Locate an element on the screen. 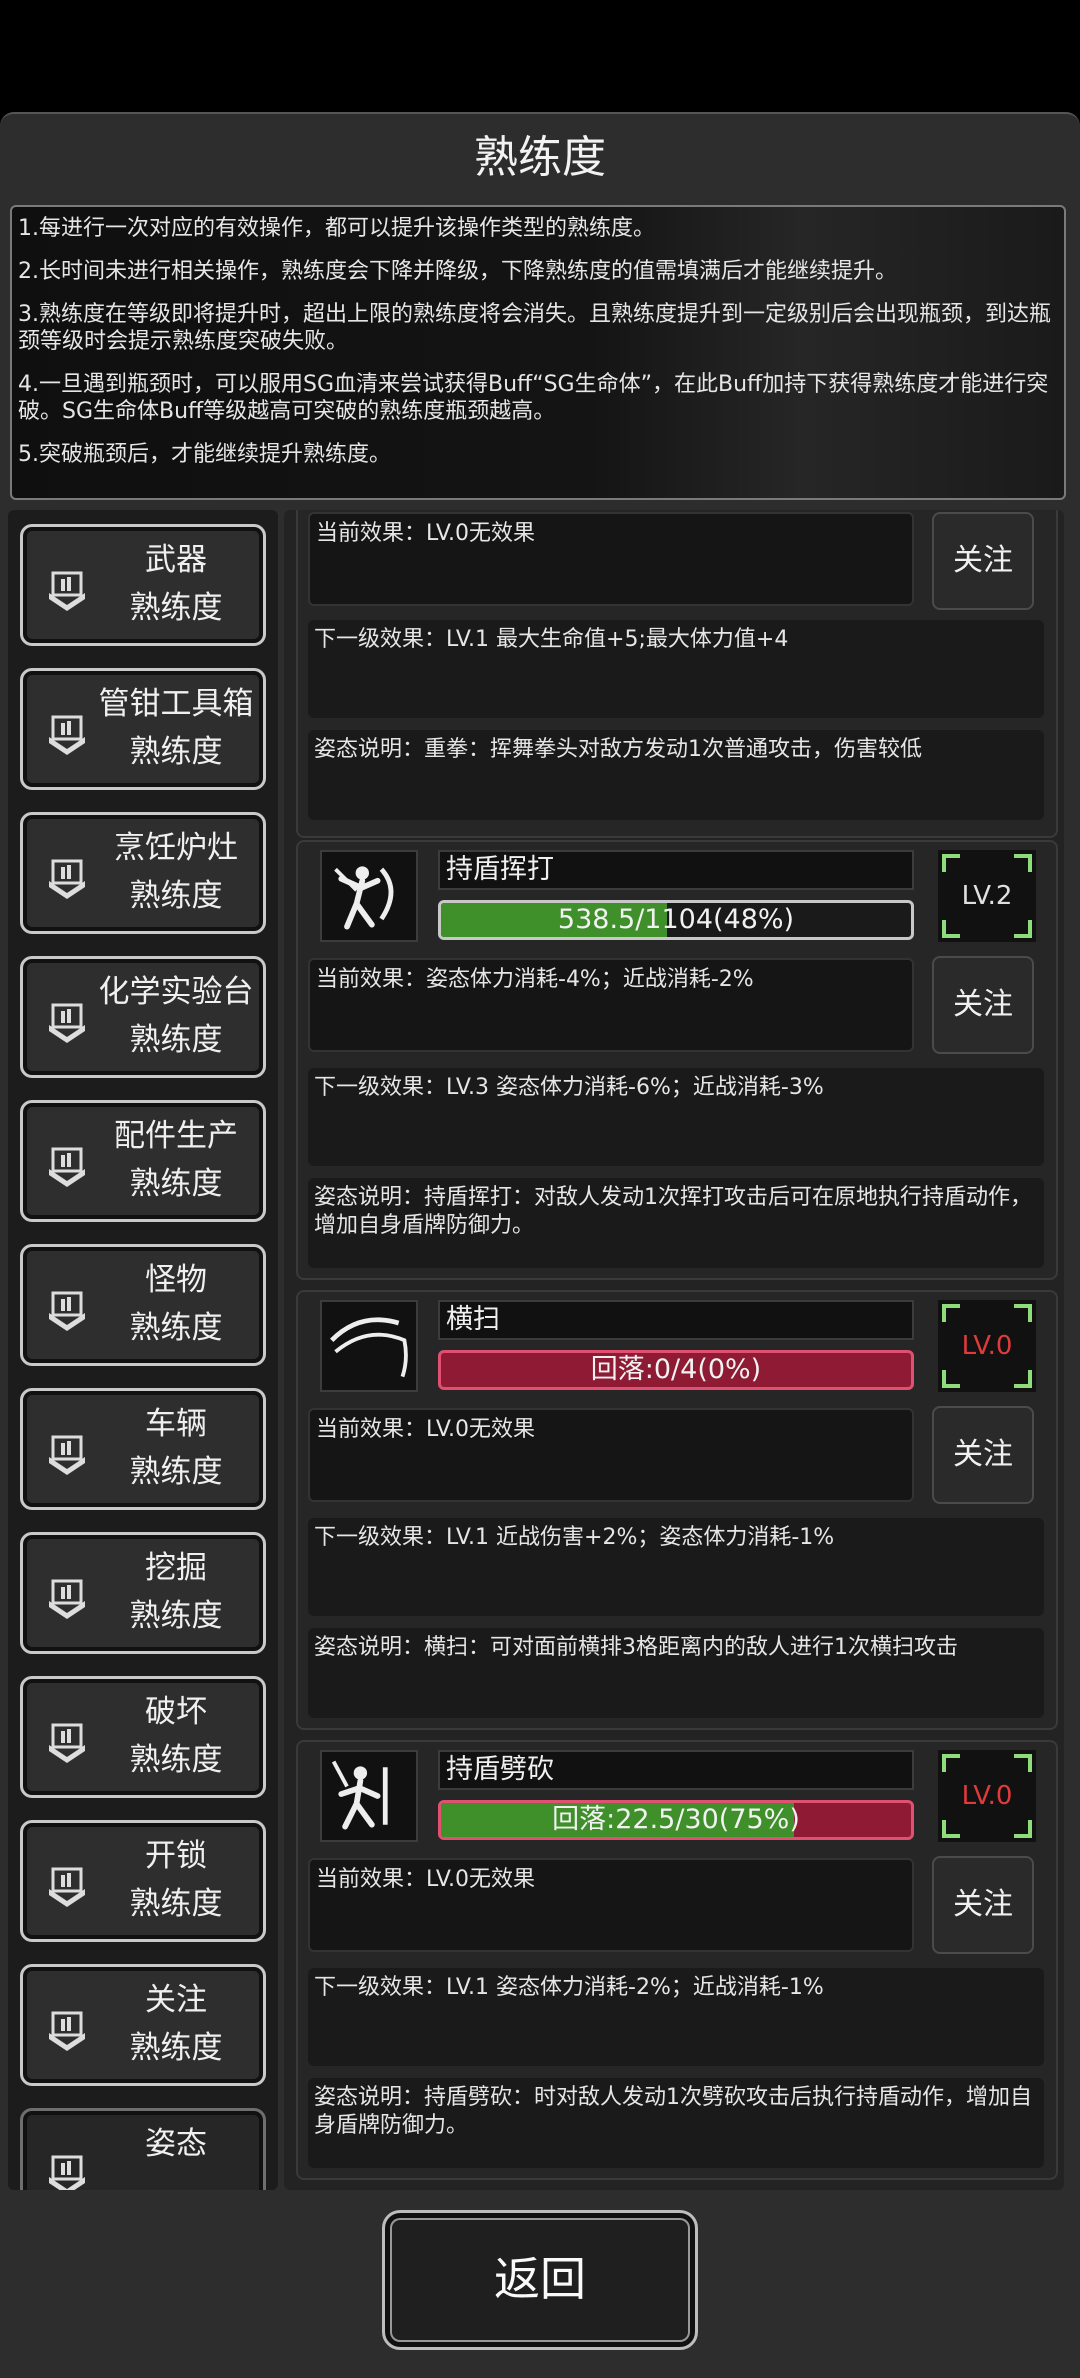 This screenshot has width=1080, height=2378. skill-progress-bar: 回落:0/4(0%) is located at coordinates (676, 1370).